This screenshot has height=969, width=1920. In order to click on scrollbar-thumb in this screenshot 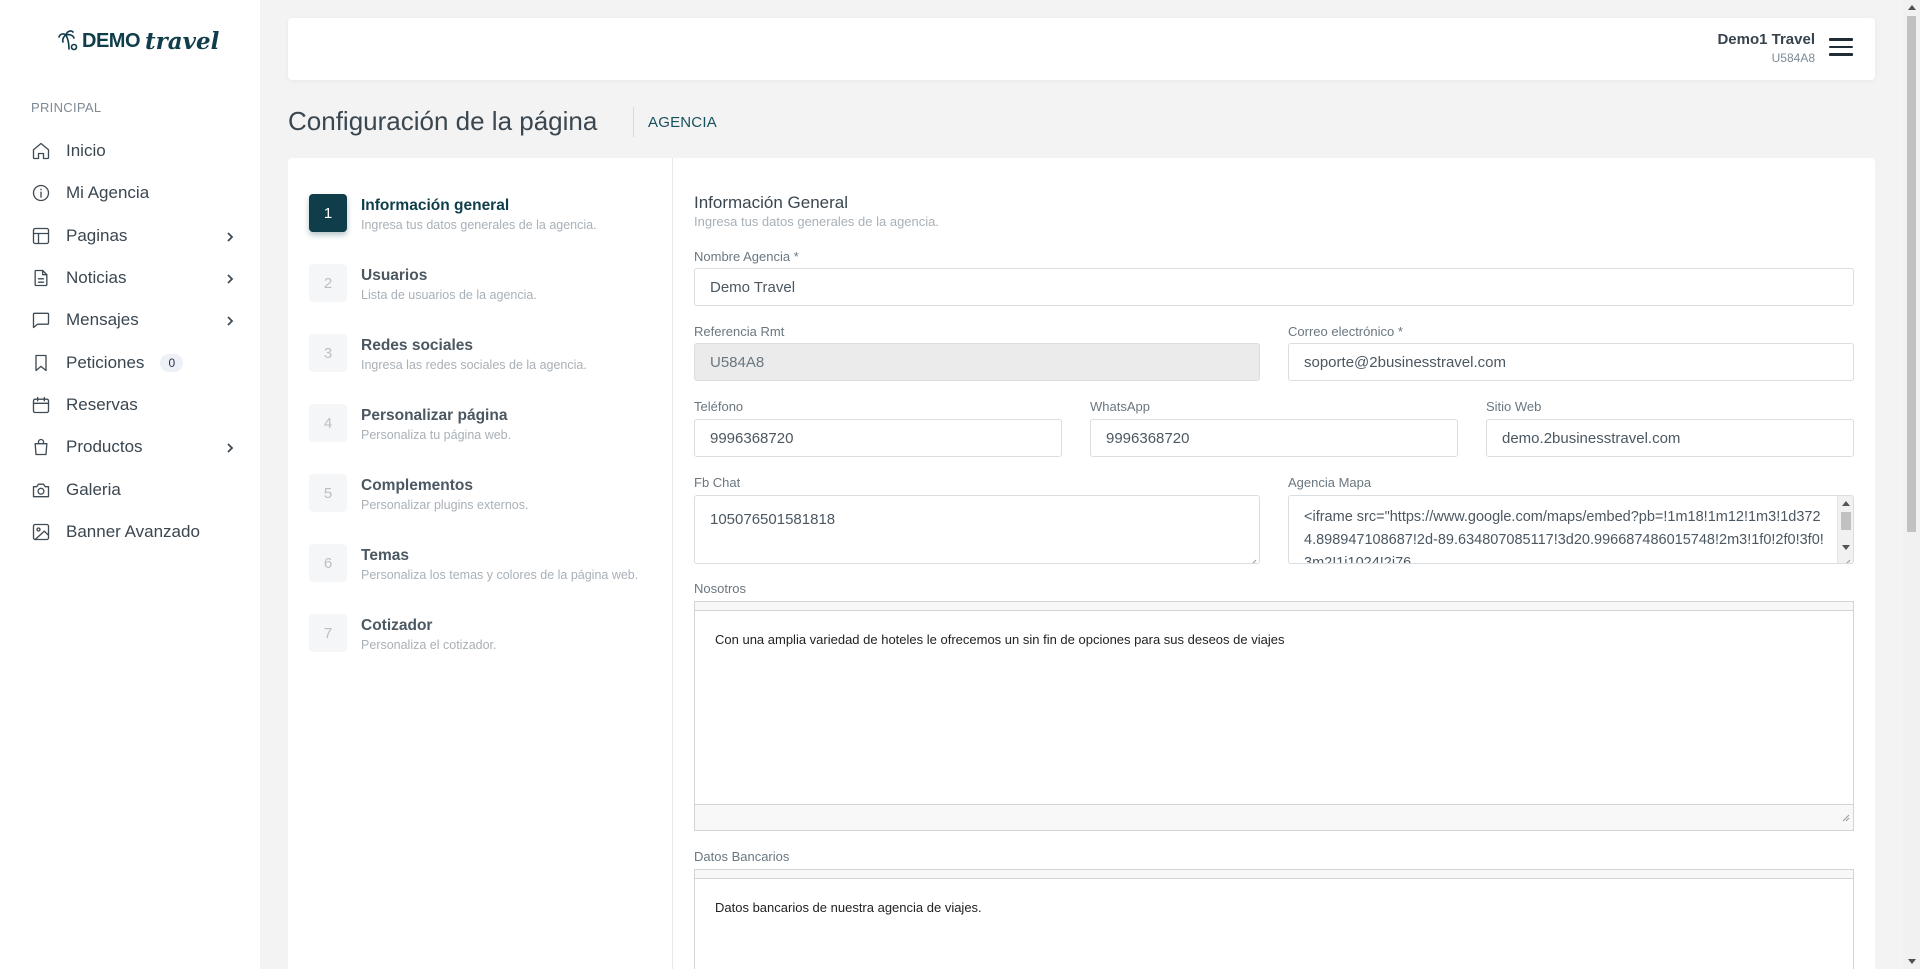, I will do `click(1911, 274)`.